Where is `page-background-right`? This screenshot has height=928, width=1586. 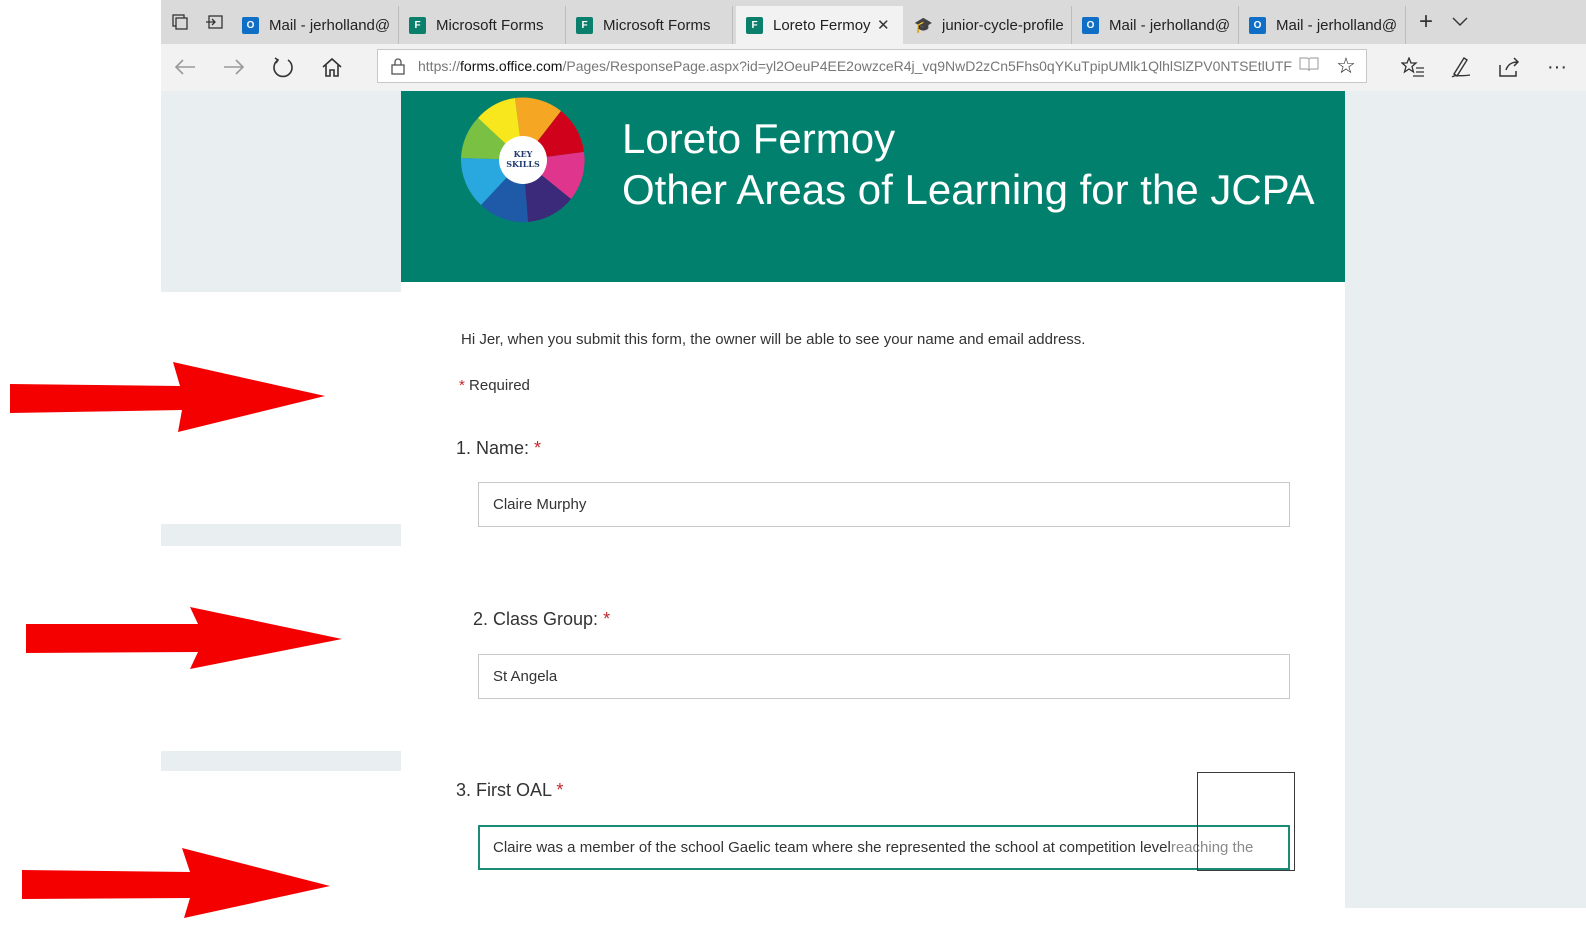
page-background-right is located at coordinates (1465, 499).